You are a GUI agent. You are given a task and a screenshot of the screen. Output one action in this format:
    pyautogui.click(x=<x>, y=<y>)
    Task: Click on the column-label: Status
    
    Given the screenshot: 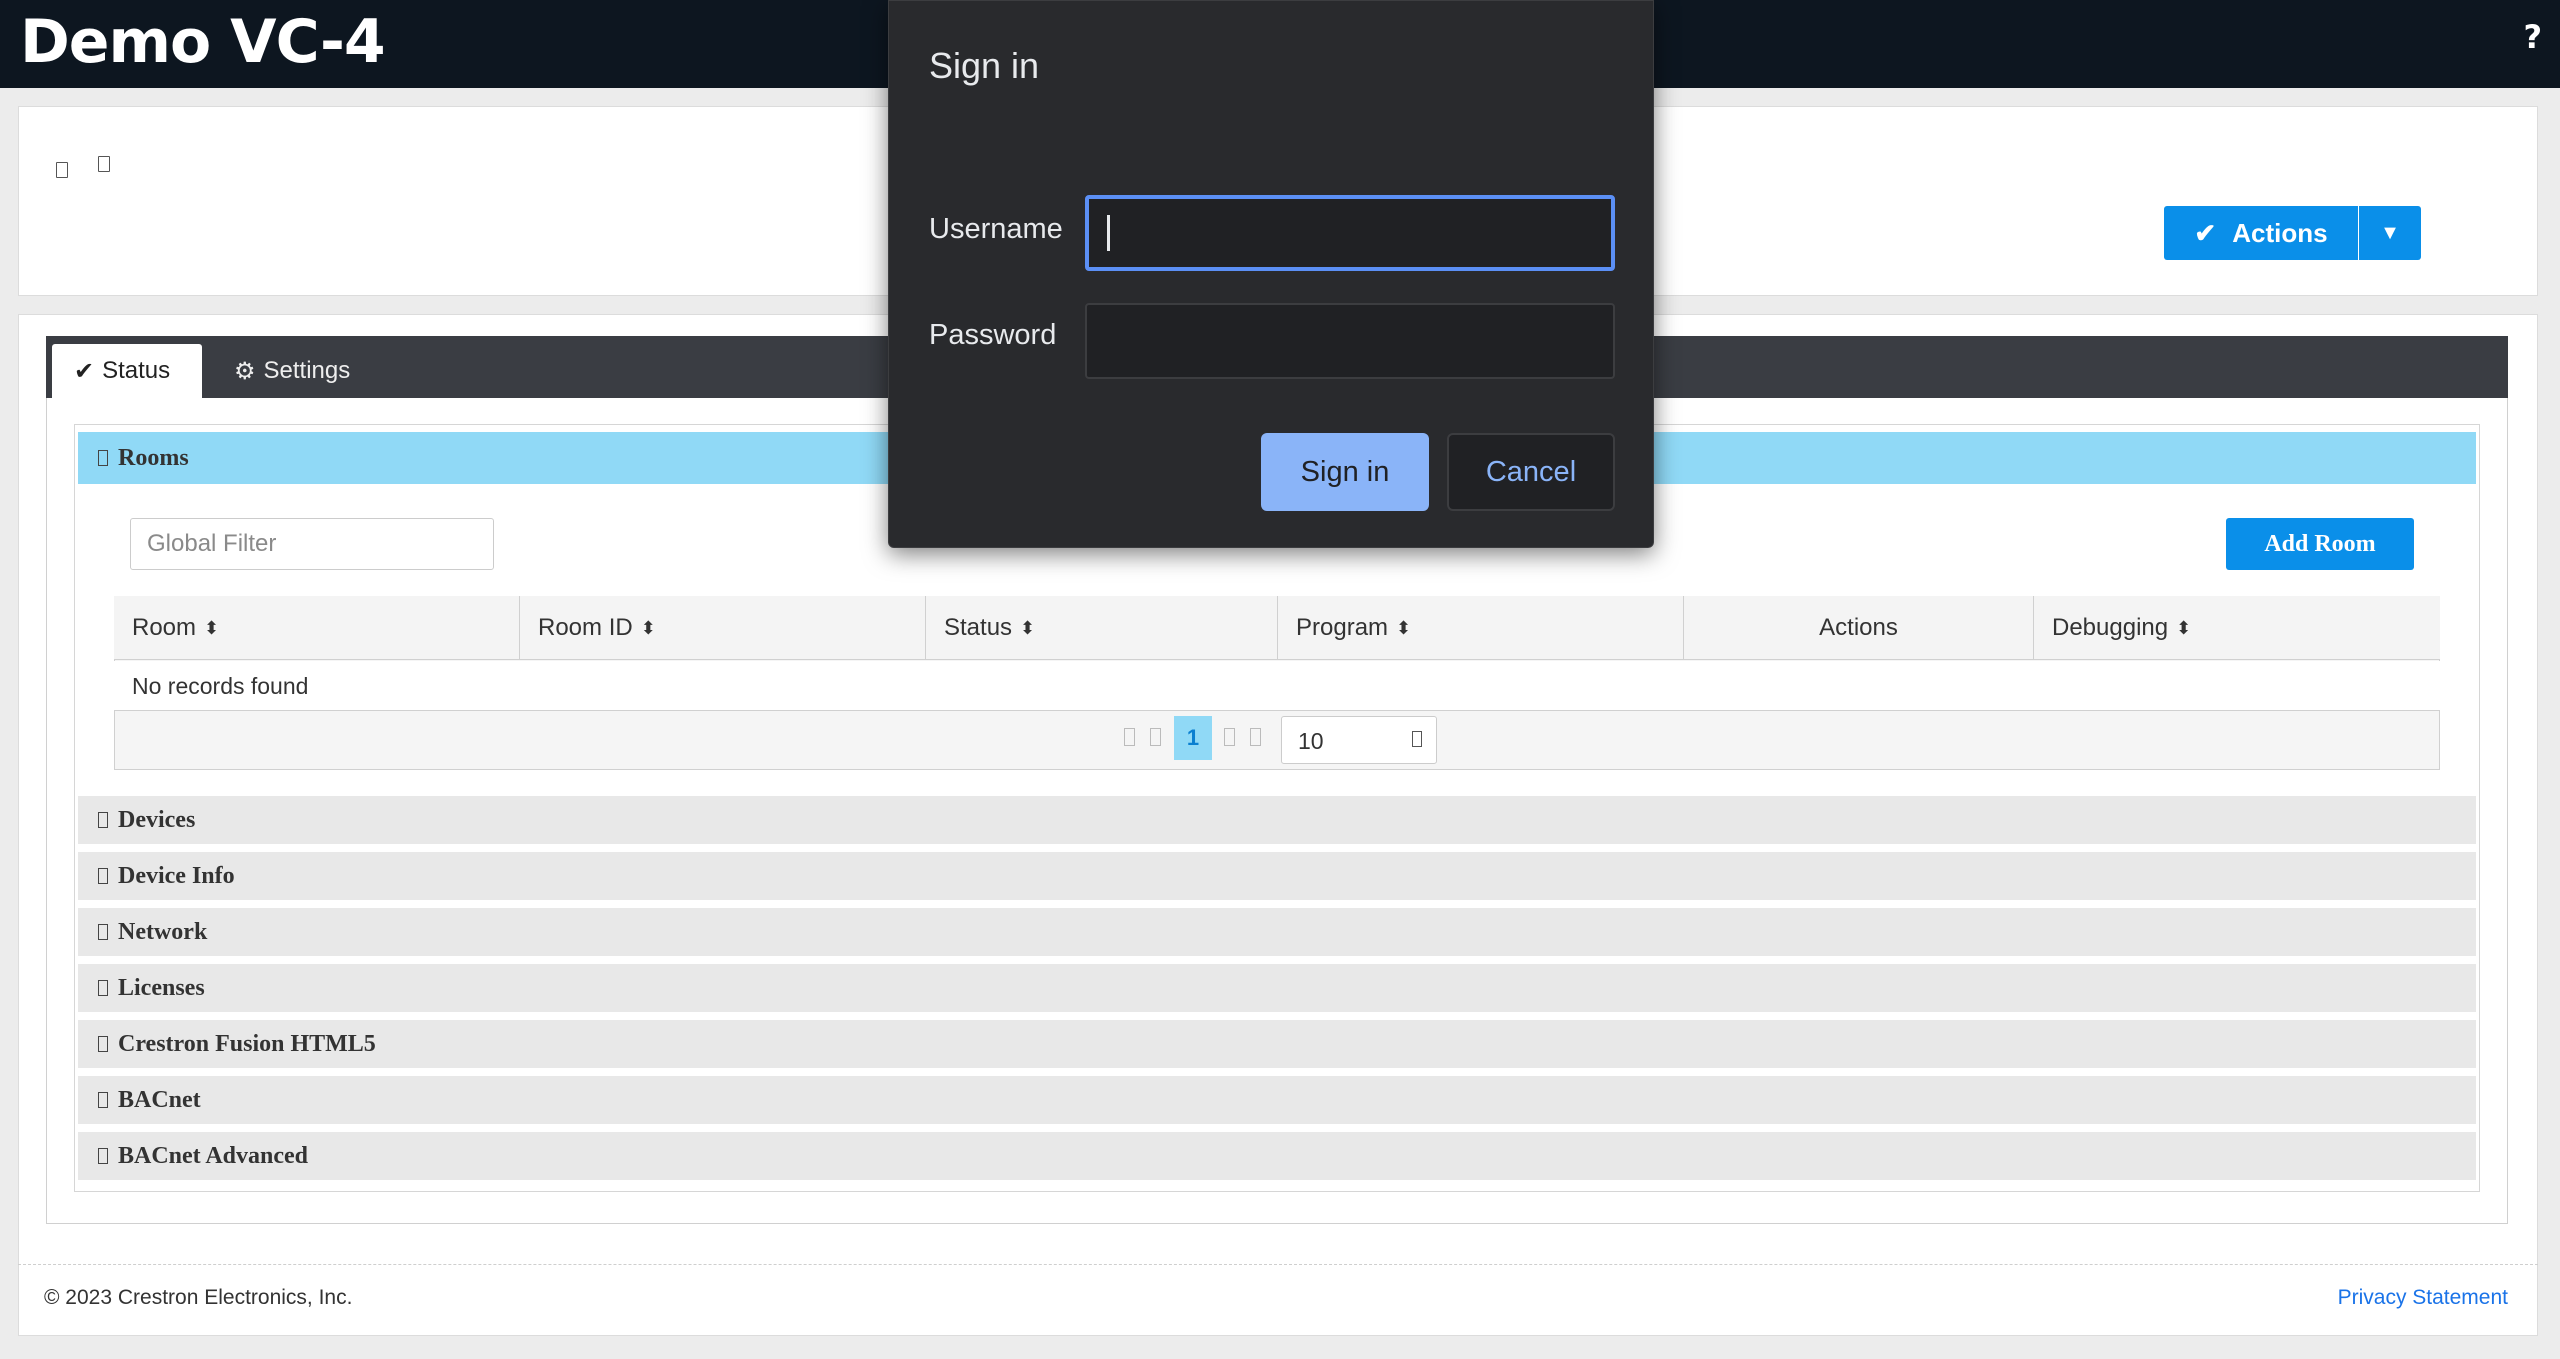 What is the action you would take?
    pyautogui.click(x=978, y=627)
    